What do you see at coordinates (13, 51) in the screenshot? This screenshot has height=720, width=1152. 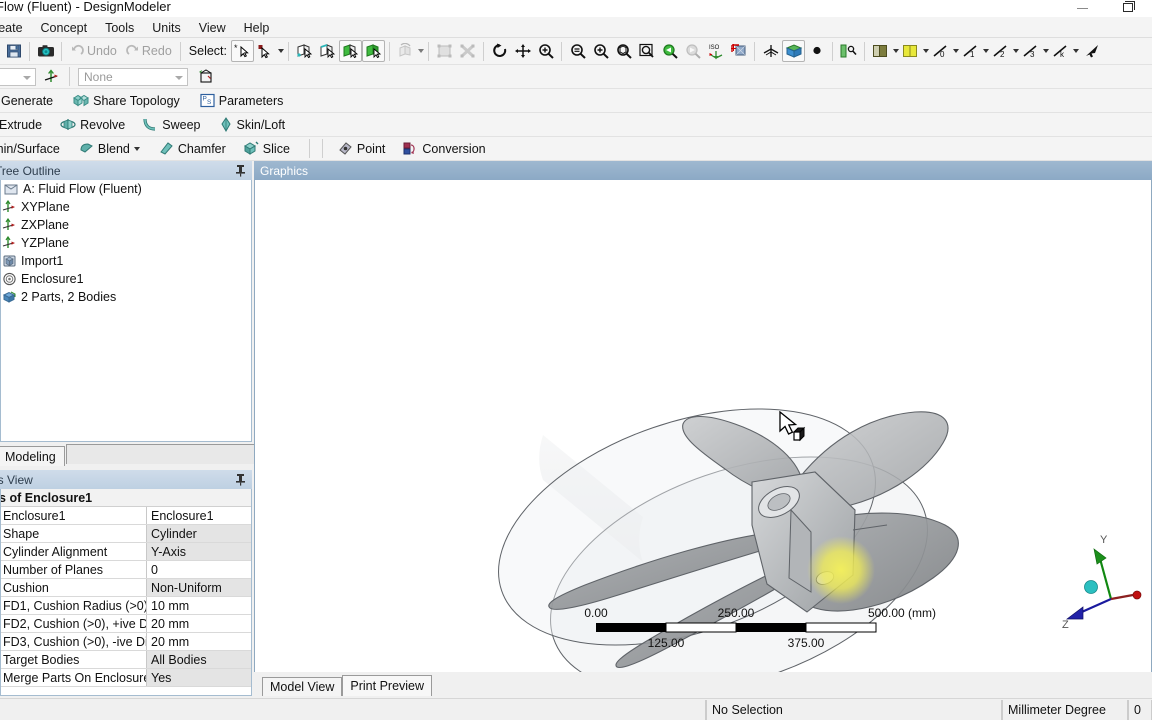 I see `save-icon` at bounding box center [13, 51].